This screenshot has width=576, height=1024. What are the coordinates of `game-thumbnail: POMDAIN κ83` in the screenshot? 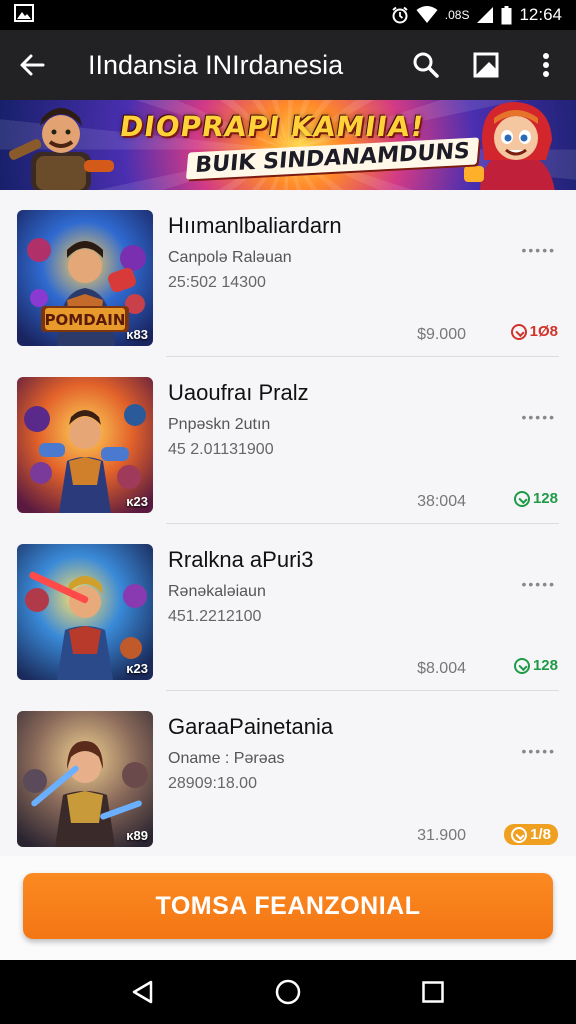 It's located at (85, 278).